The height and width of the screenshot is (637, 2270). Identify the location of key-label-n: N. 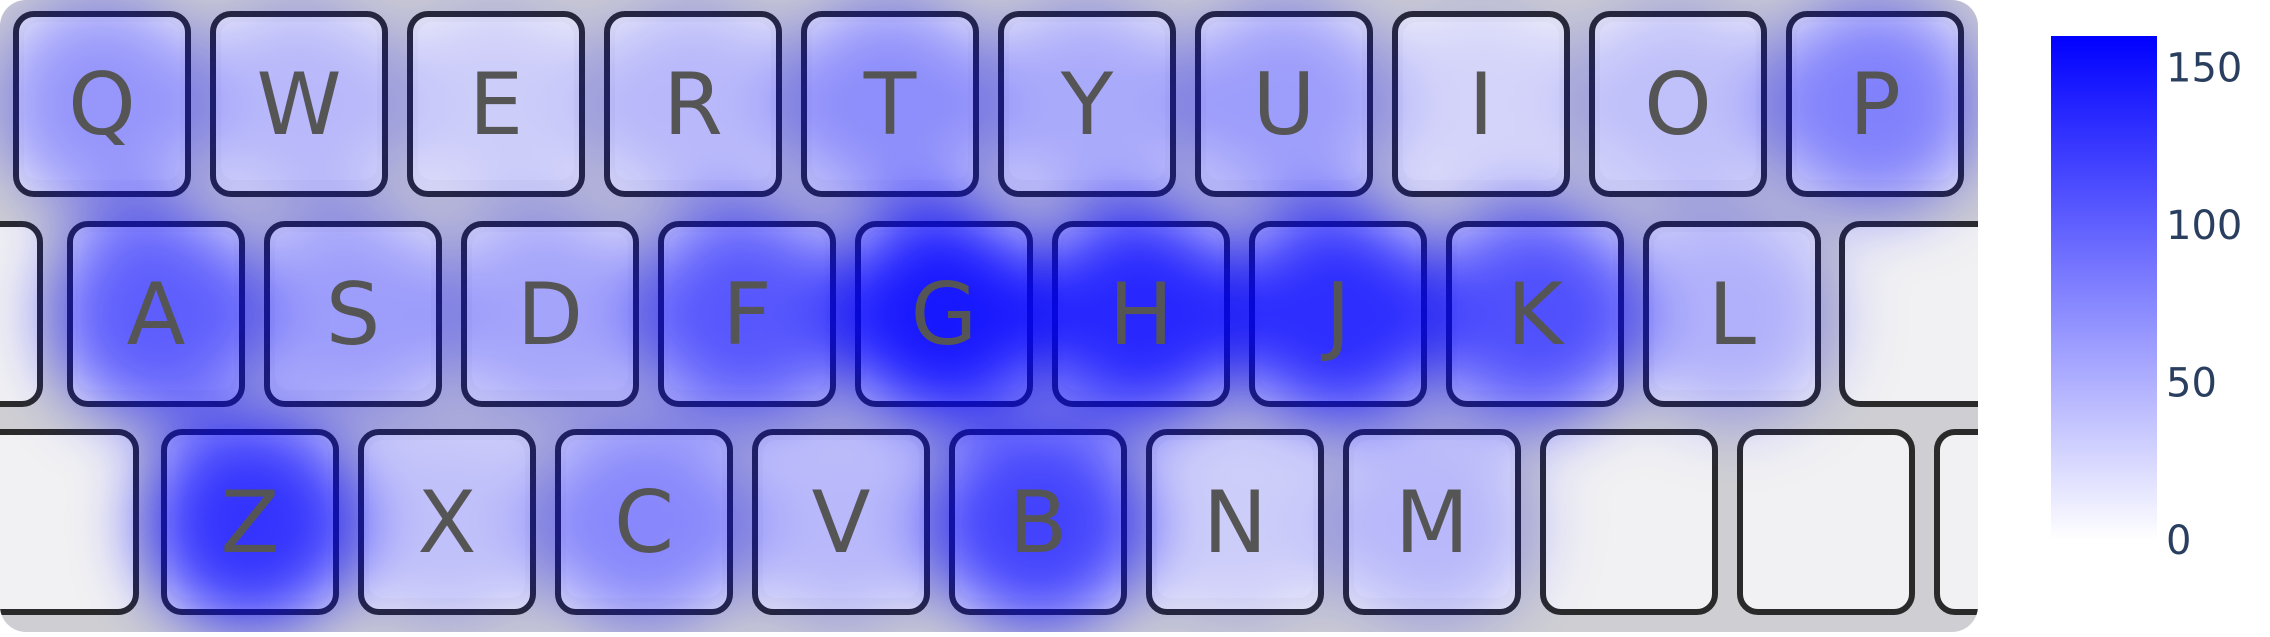
(1235, 523).